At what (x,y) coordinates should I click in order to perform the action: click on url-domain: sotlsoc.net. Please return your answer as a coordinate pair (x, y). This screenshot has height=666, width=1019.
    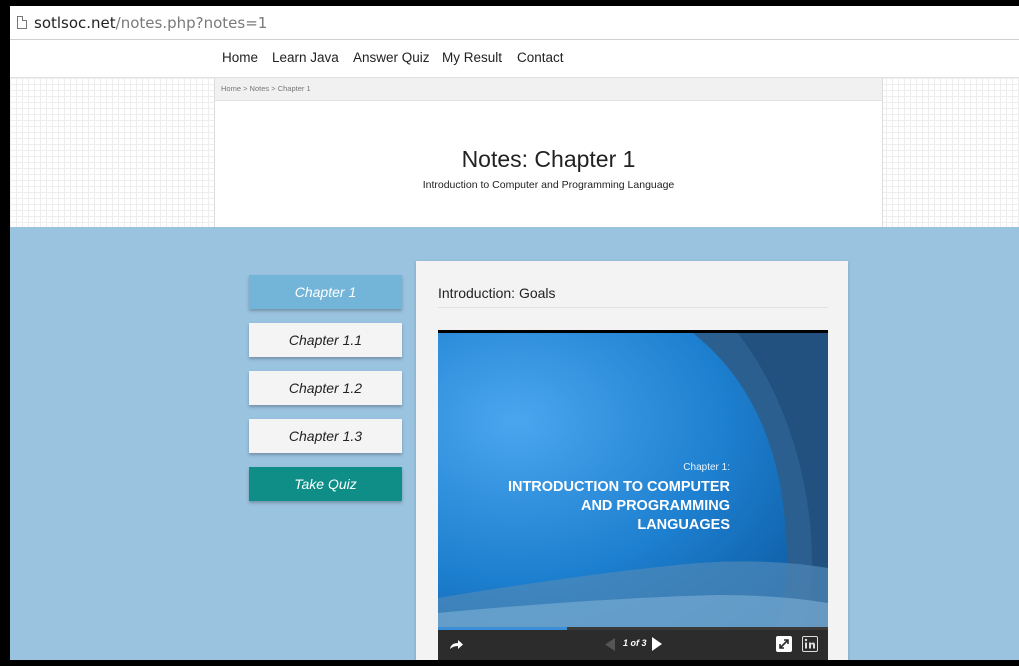
    Looking at the image, I should click on (75, 23).